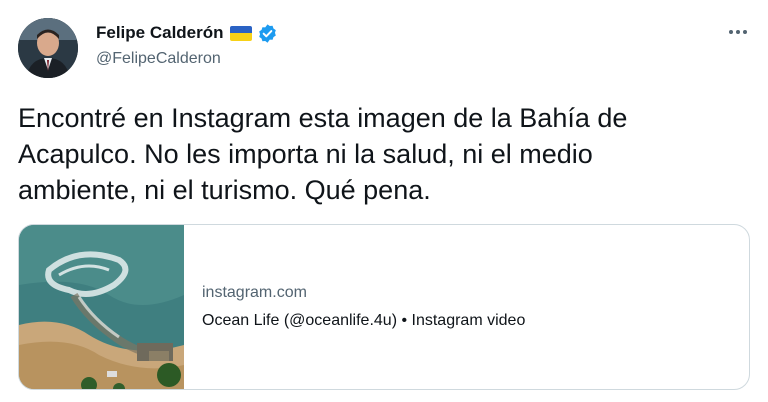 The height and width of the screenshot is (402, 768). What do you see at coordinates (267, 33) in the screenshot?
I see `verified-badge-icon` at bounding box center [267, 33].